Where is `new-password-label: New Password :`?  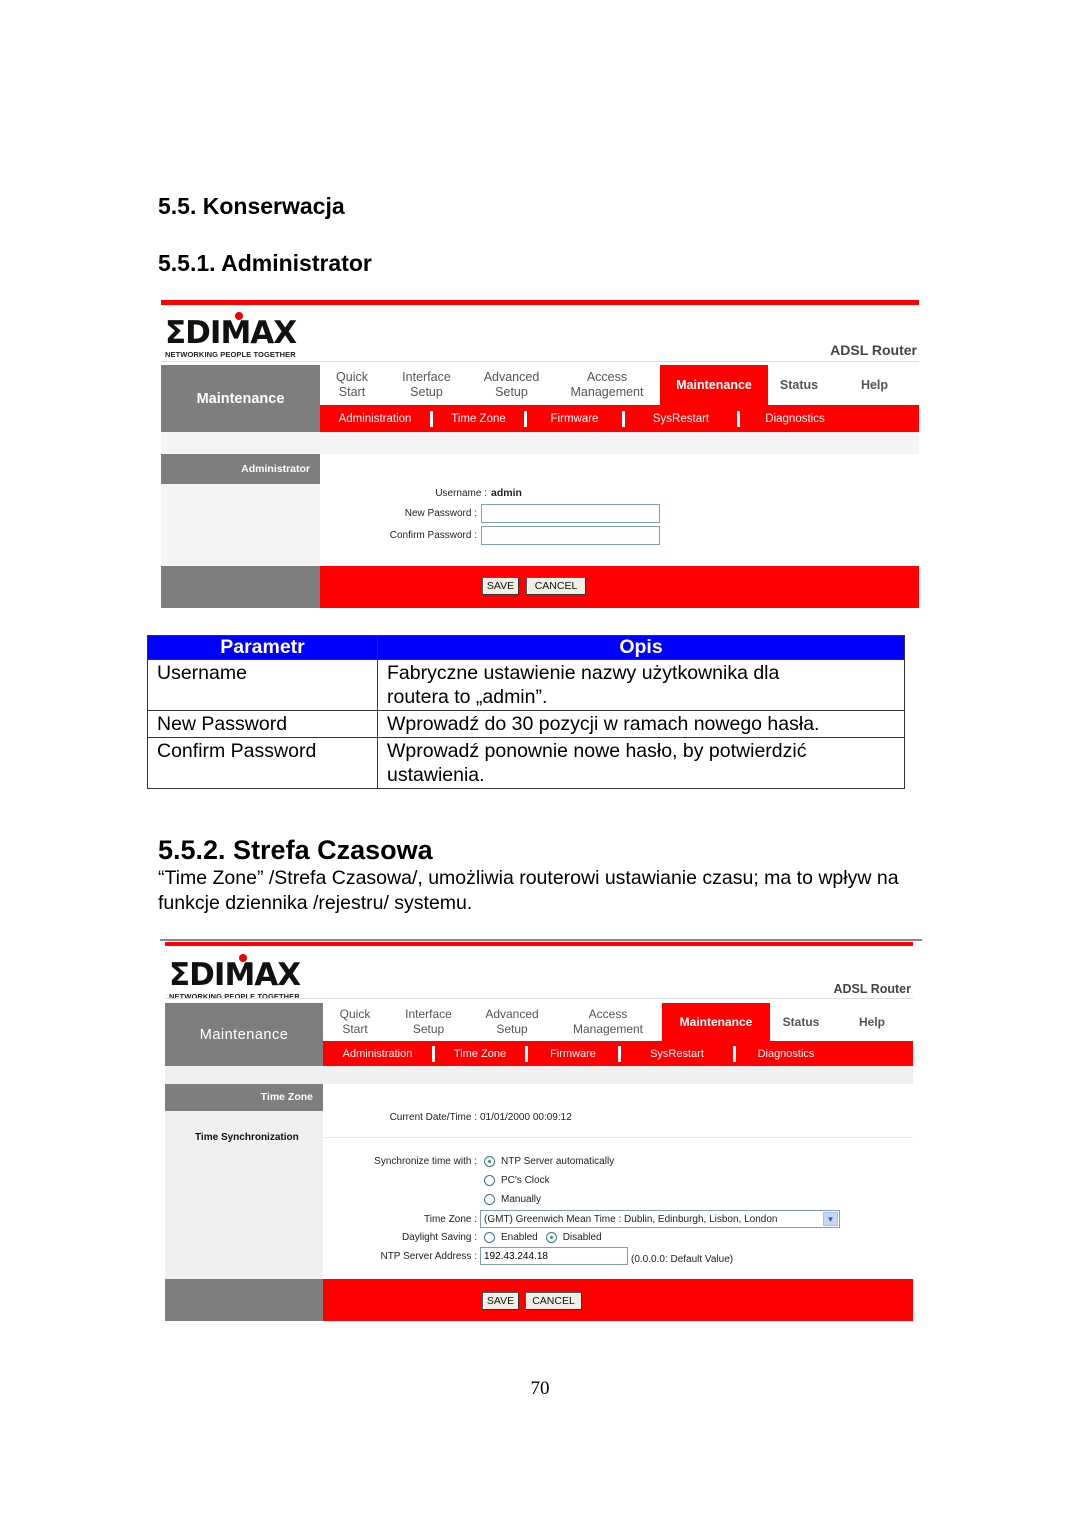
new-password-label: New Password : is located at coordinates (440, 513).